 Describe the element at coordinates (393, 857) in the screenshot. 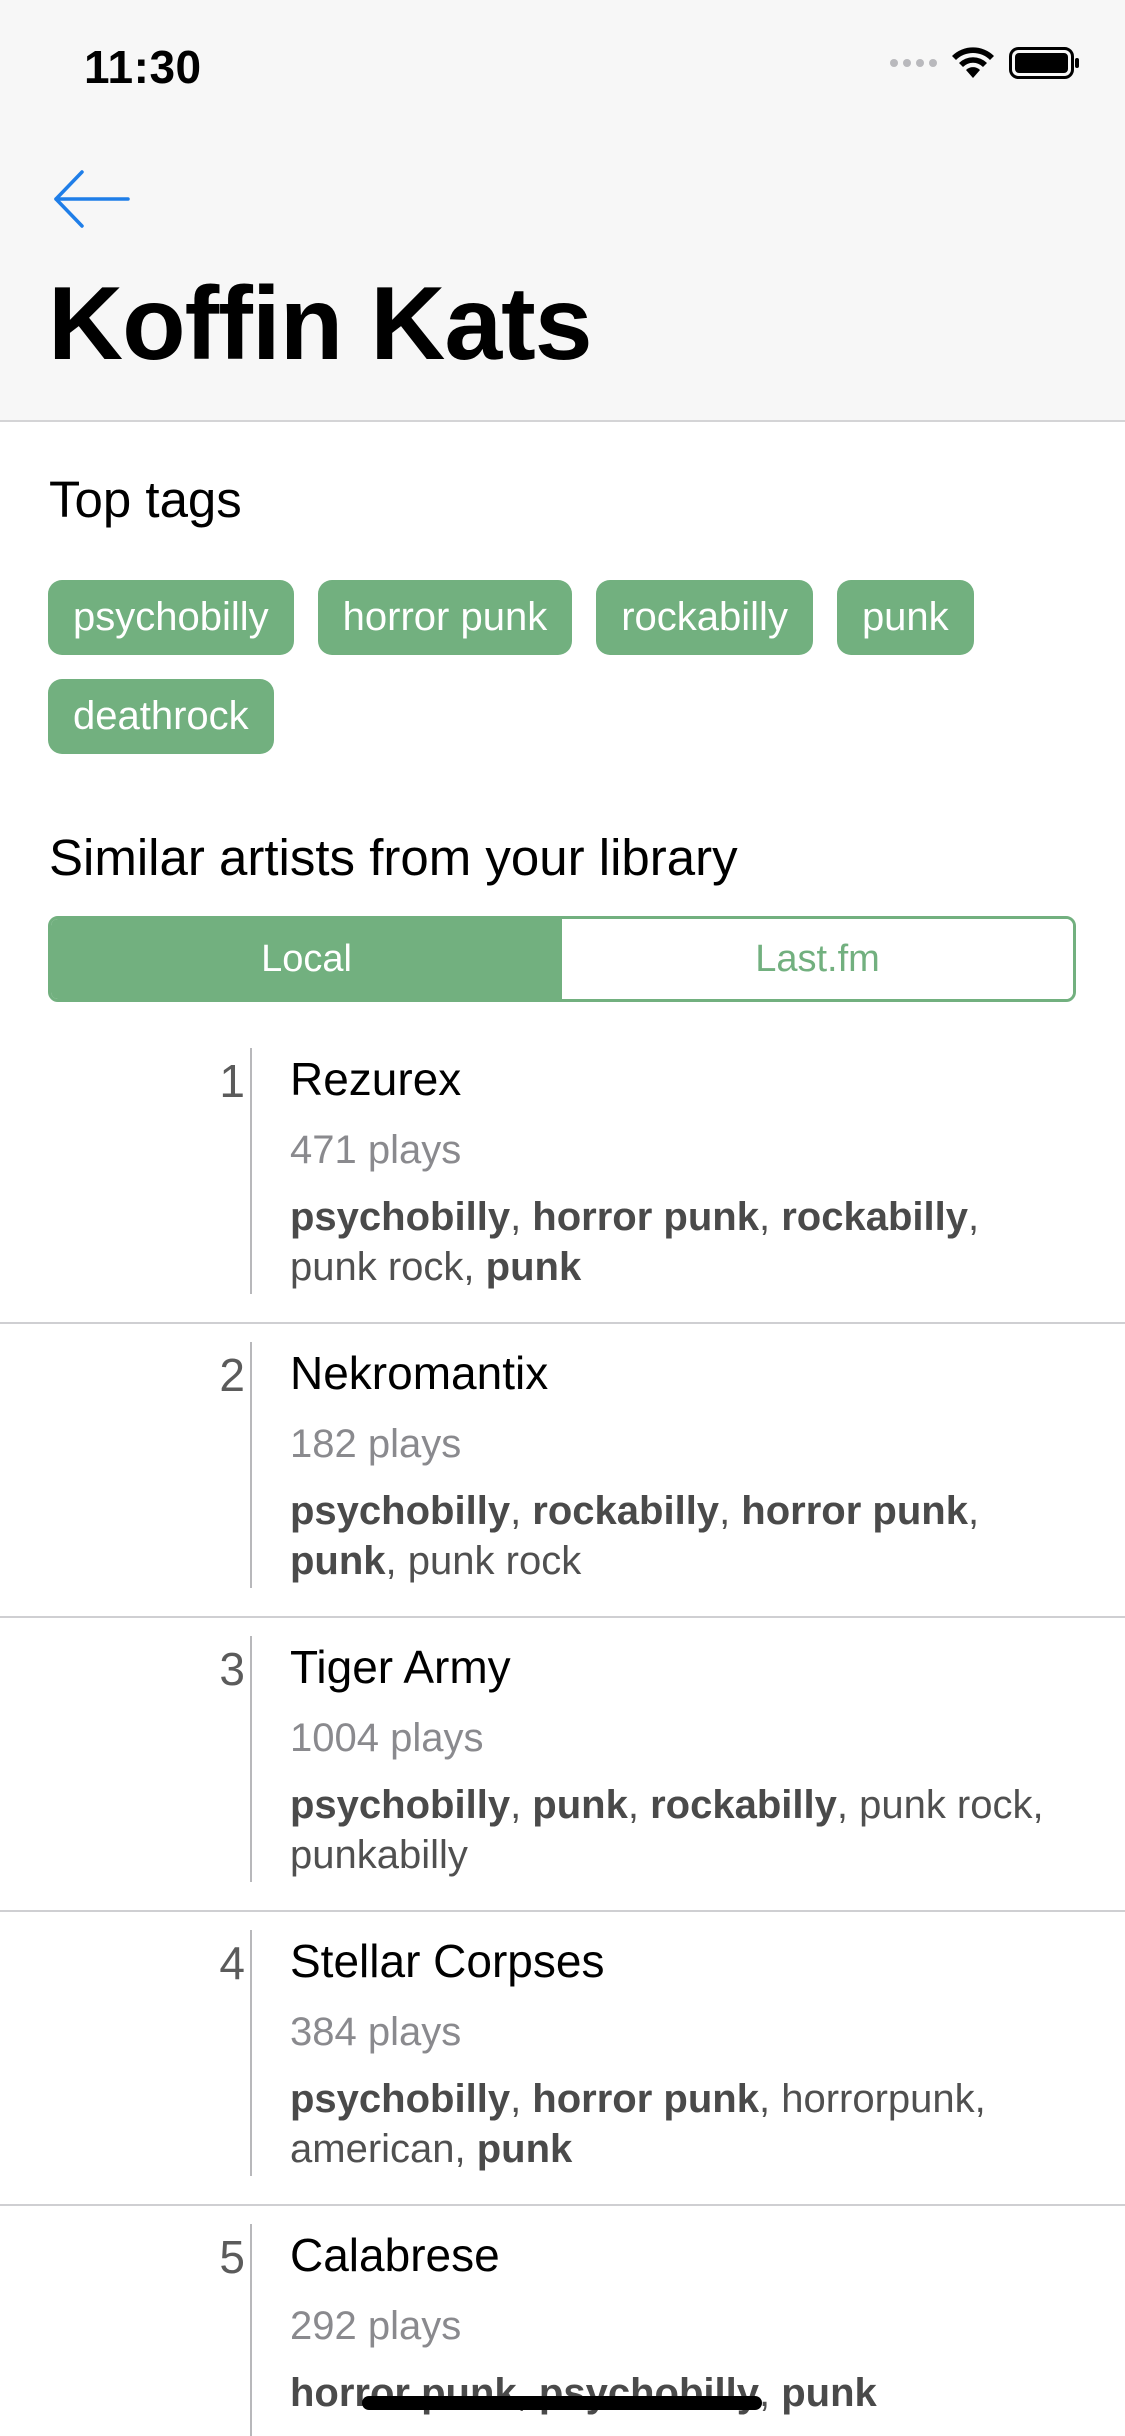

I see `similar-artists-heading: Similar artists from your library` at that location.